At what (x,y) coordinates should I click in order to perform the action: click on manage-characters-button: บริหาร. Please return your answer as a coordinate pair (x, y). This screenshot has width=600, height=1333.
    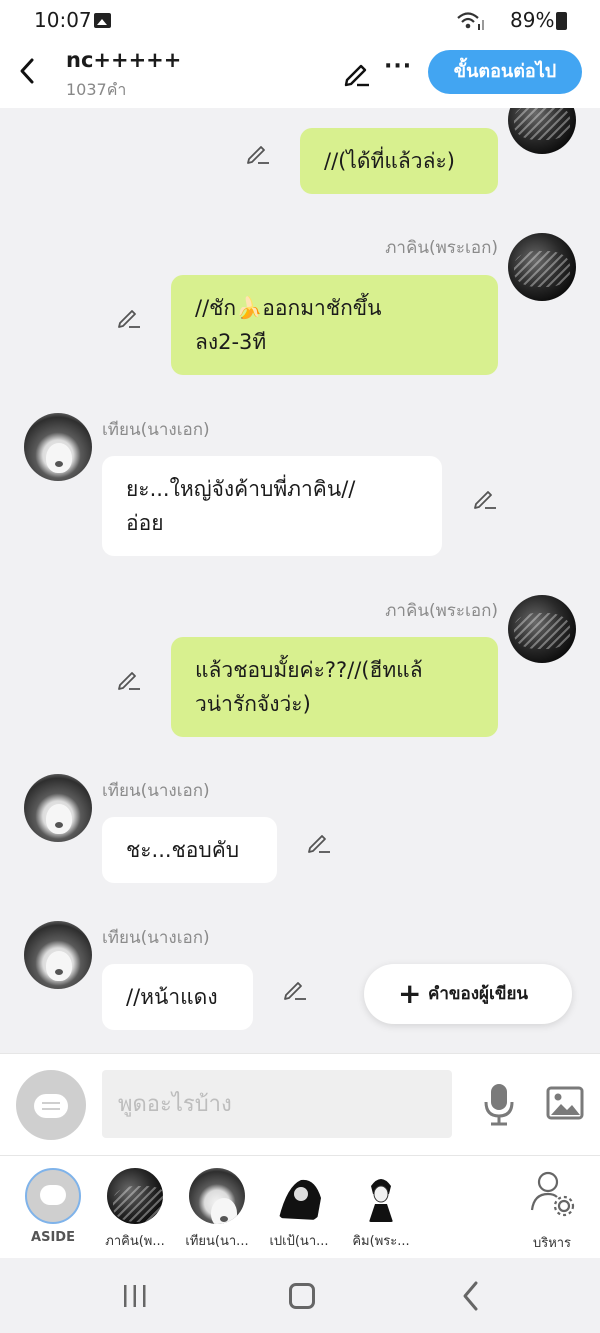
    Looking at the image, I should click on (552, 1209).